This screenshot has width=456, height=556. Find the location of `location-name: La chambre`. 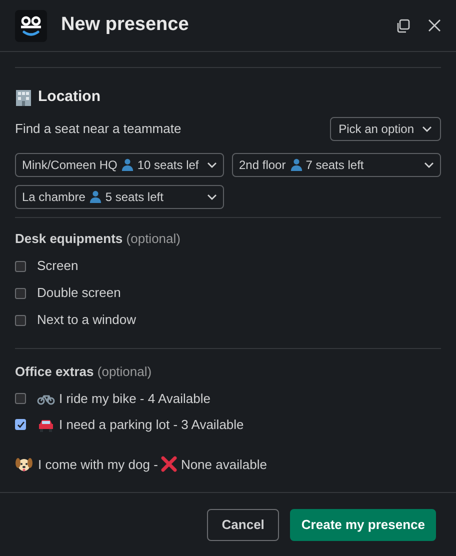

location-name: La chambre is located at coordinates (54, 197).